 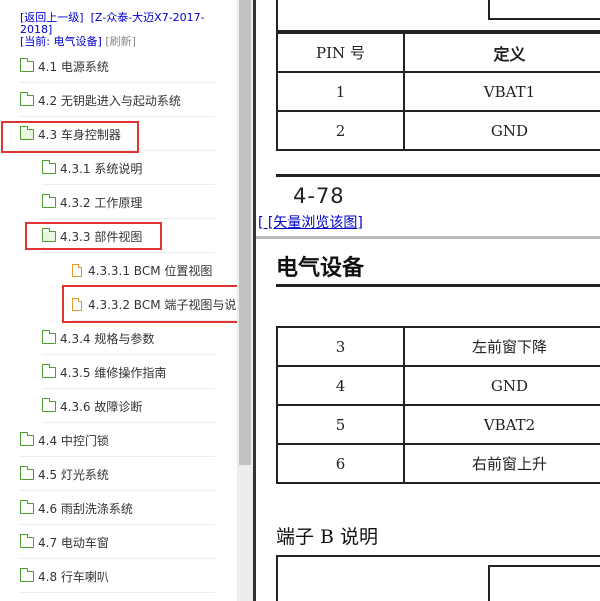 I want to click on tree-item-wiper: 4.6 雨刮洗涤系统, so click(x=117, y=508).